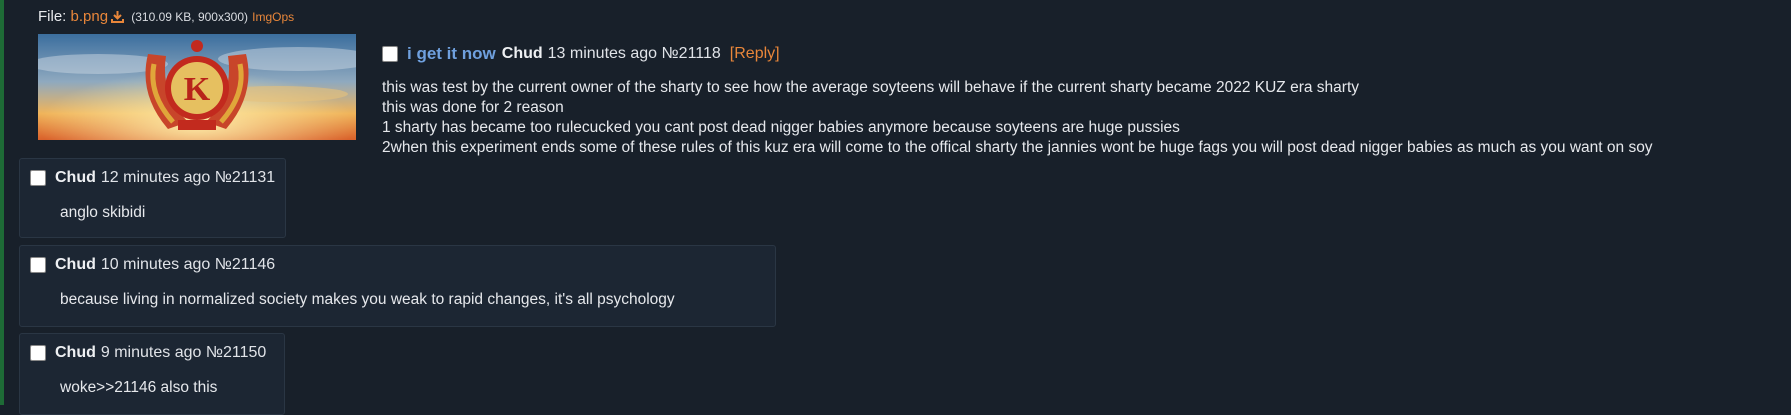 This screenshot has height=415, width=1791. What do you see at coordinates (155, 177) in the screenshot?
I see `post-time: 12 minutes ago` at bounding box center [155, 177].